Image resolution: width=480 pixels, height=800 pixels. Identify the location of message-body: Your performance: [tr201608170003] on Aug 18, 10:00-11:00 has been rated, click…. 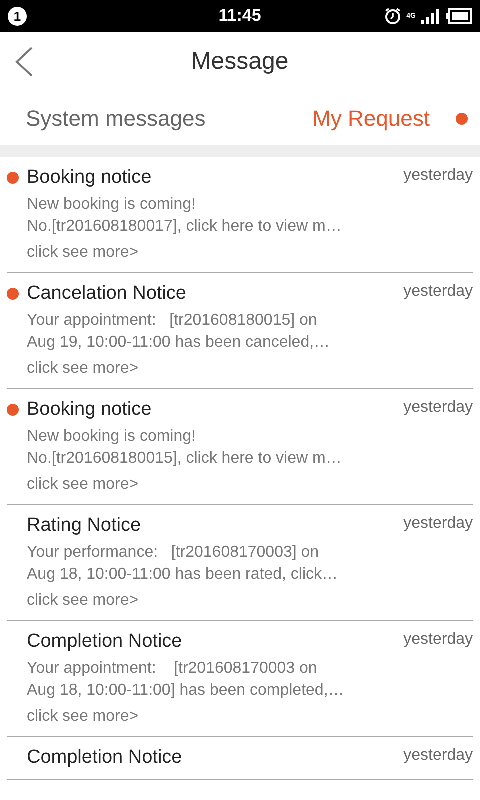
(183, 564).